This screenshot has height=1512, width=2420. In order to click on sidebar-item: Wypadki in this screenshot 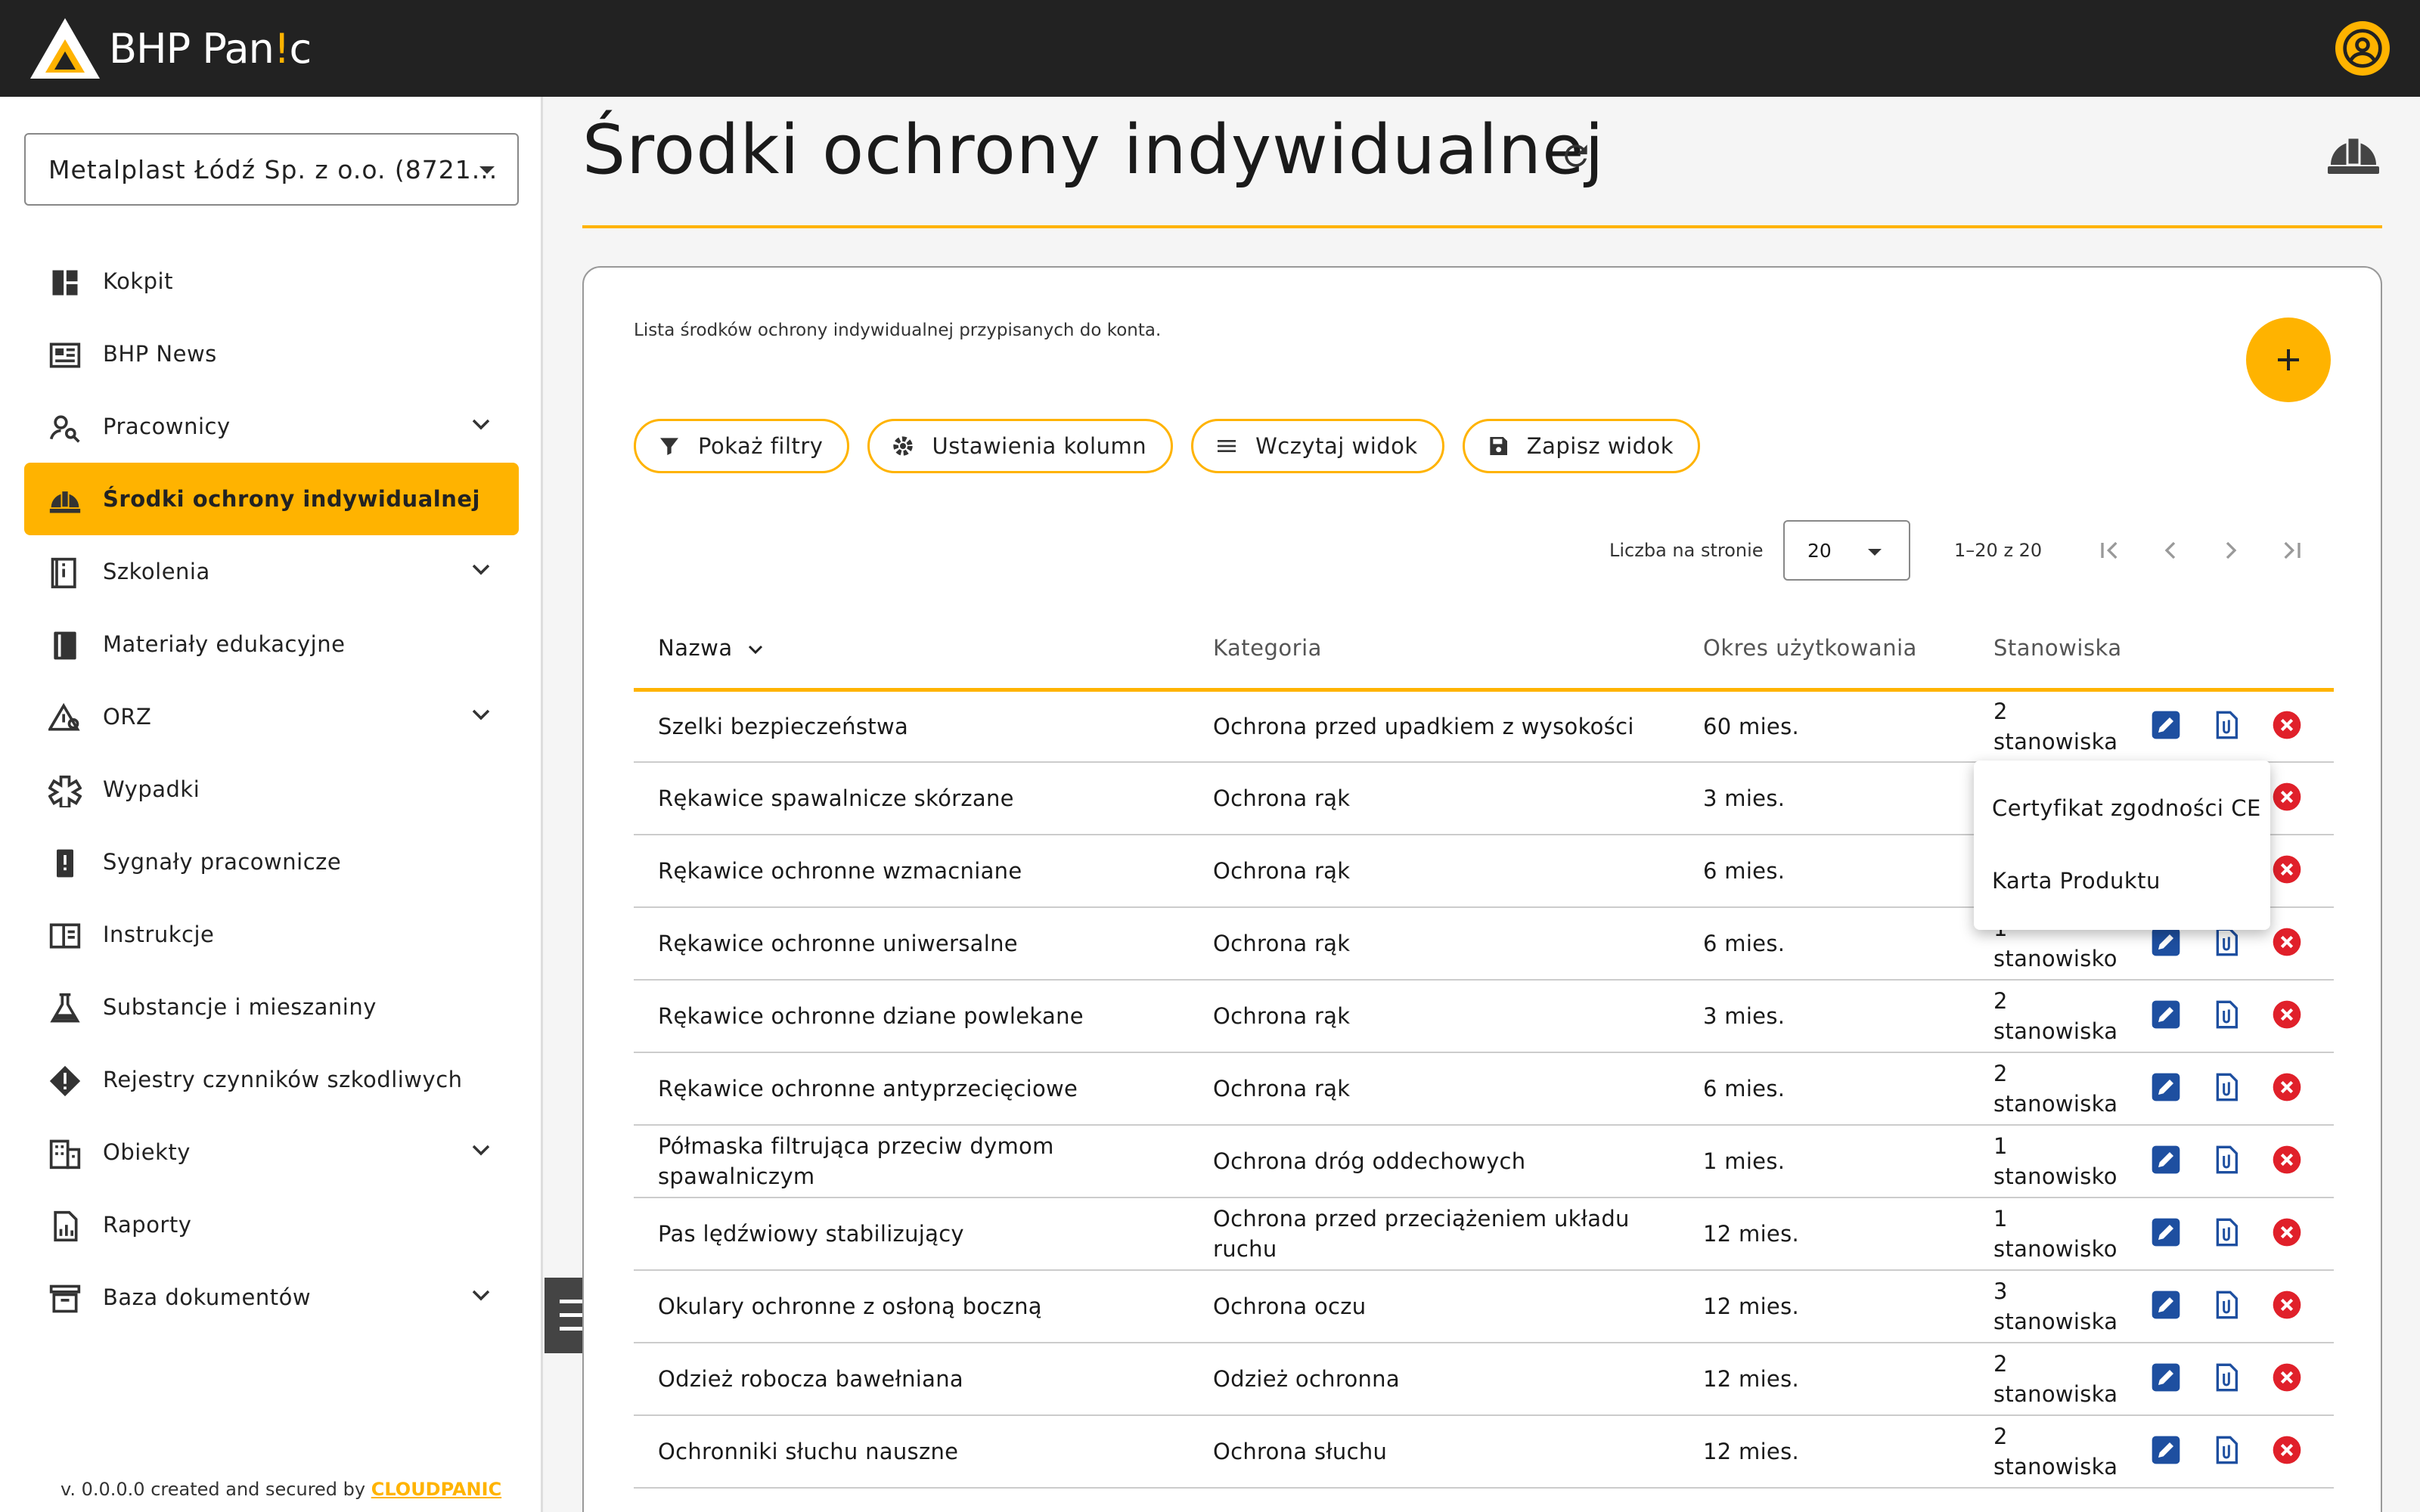, I will do `click(271, 789)`.